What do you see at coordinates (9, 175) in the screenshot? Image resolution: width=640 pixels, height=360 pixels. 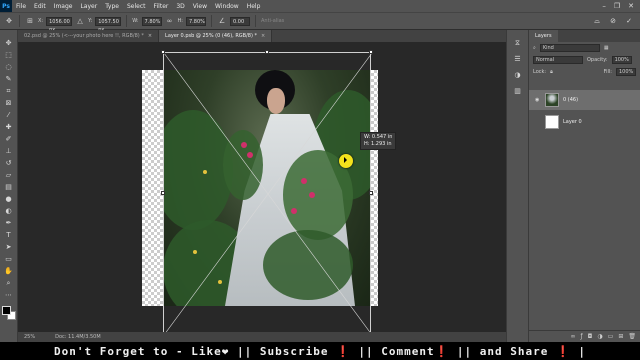 I see `eraser-tool-icon: ▱` at bounding box center [9, 175].